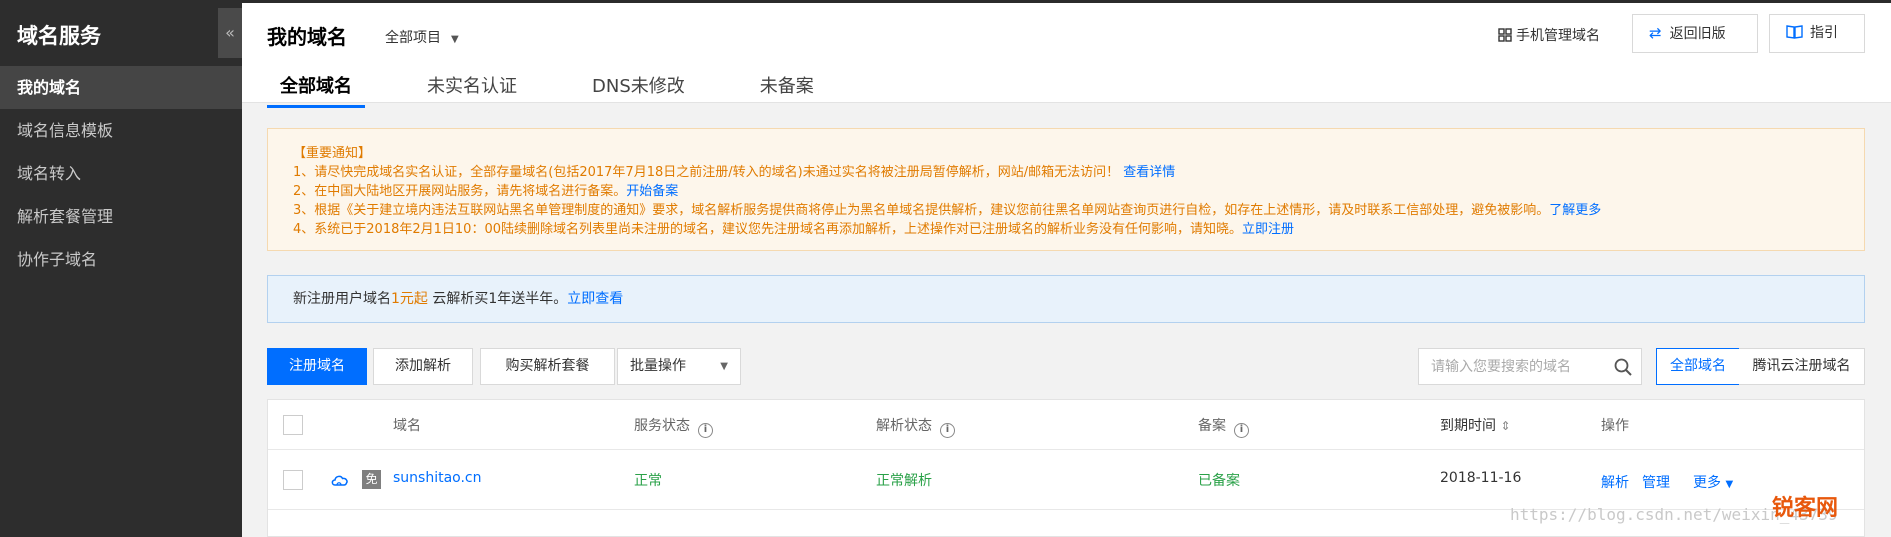  I want to click on cloud-dns-icon, so click(339, 480).